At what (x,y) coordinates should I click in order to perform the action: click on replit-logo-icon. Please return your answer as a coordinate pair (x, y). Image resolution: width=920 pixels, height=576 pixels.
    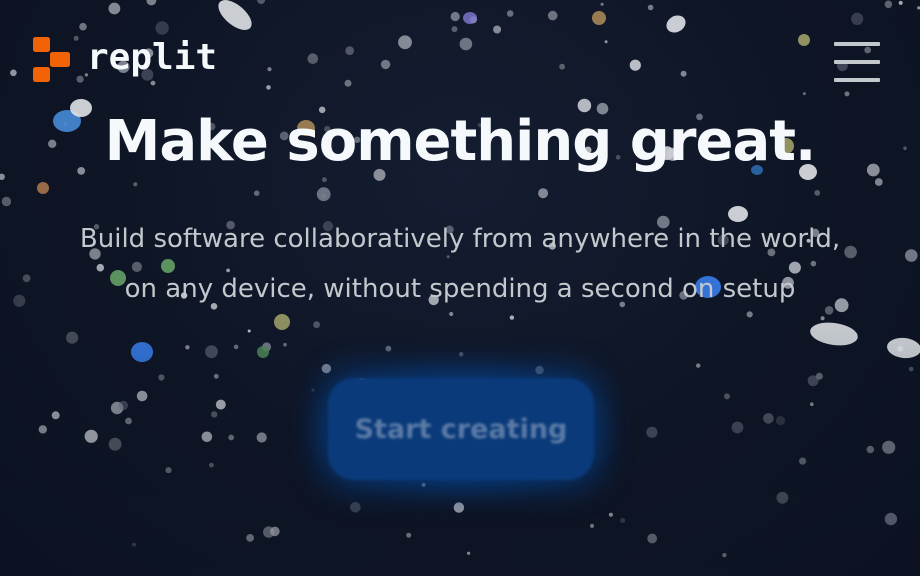
    Looking at the image, I should click on (51, 59).